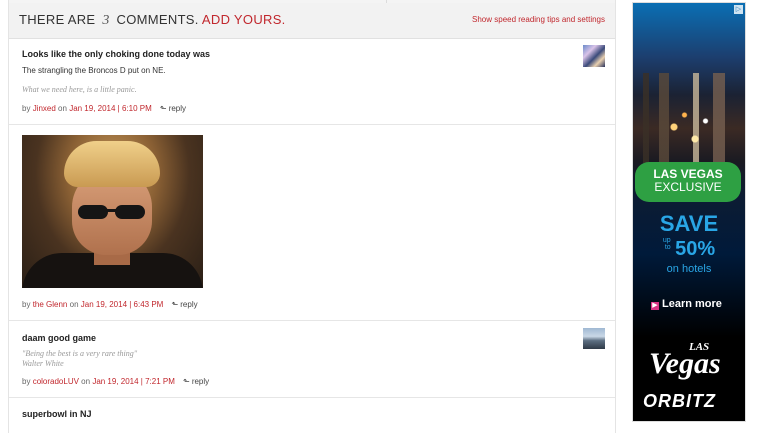 This screenshot has width=768, height=433. Describe the element at coordinates (312, 415) in the screenshot. I see `comment-item: superbowl in NJ` at that location.